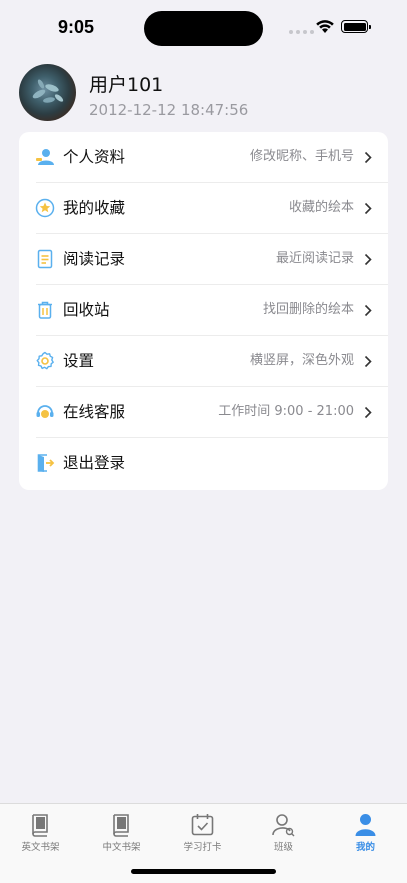 The height and width of the screenshot is (883, 407). What do you see at coordinates (203, 871) in the screenshot?
I see `home-indicator` at bounding box center [203, 871].